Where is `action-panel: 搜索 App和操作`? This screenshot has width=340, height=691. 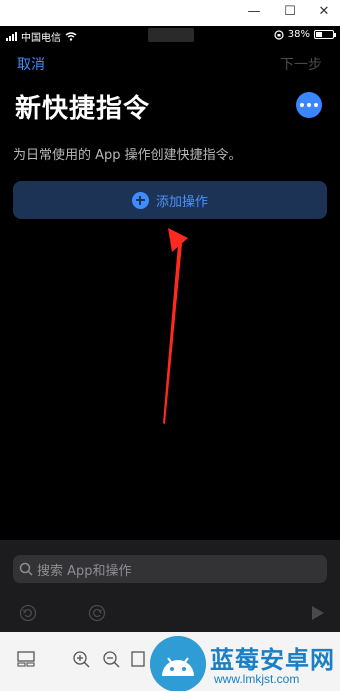 action-panel: 搜索 App和操作 is located at coordinates (170, 586).